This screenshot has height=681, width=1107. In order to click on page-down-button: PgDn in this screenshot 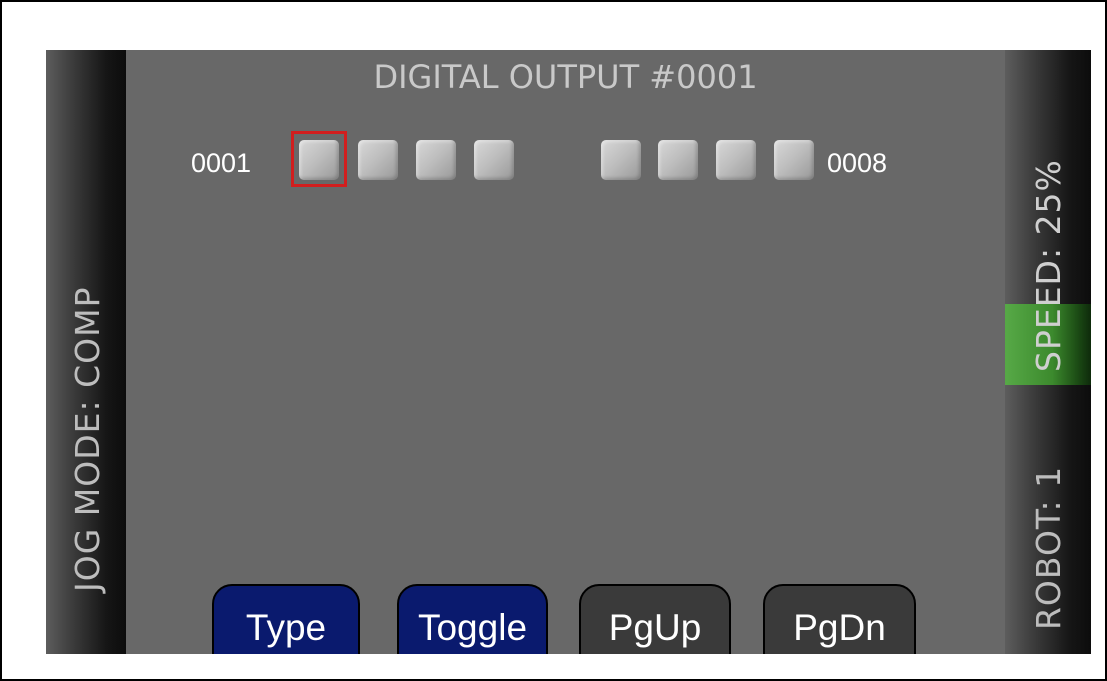, I will do `click(839, 619)`.